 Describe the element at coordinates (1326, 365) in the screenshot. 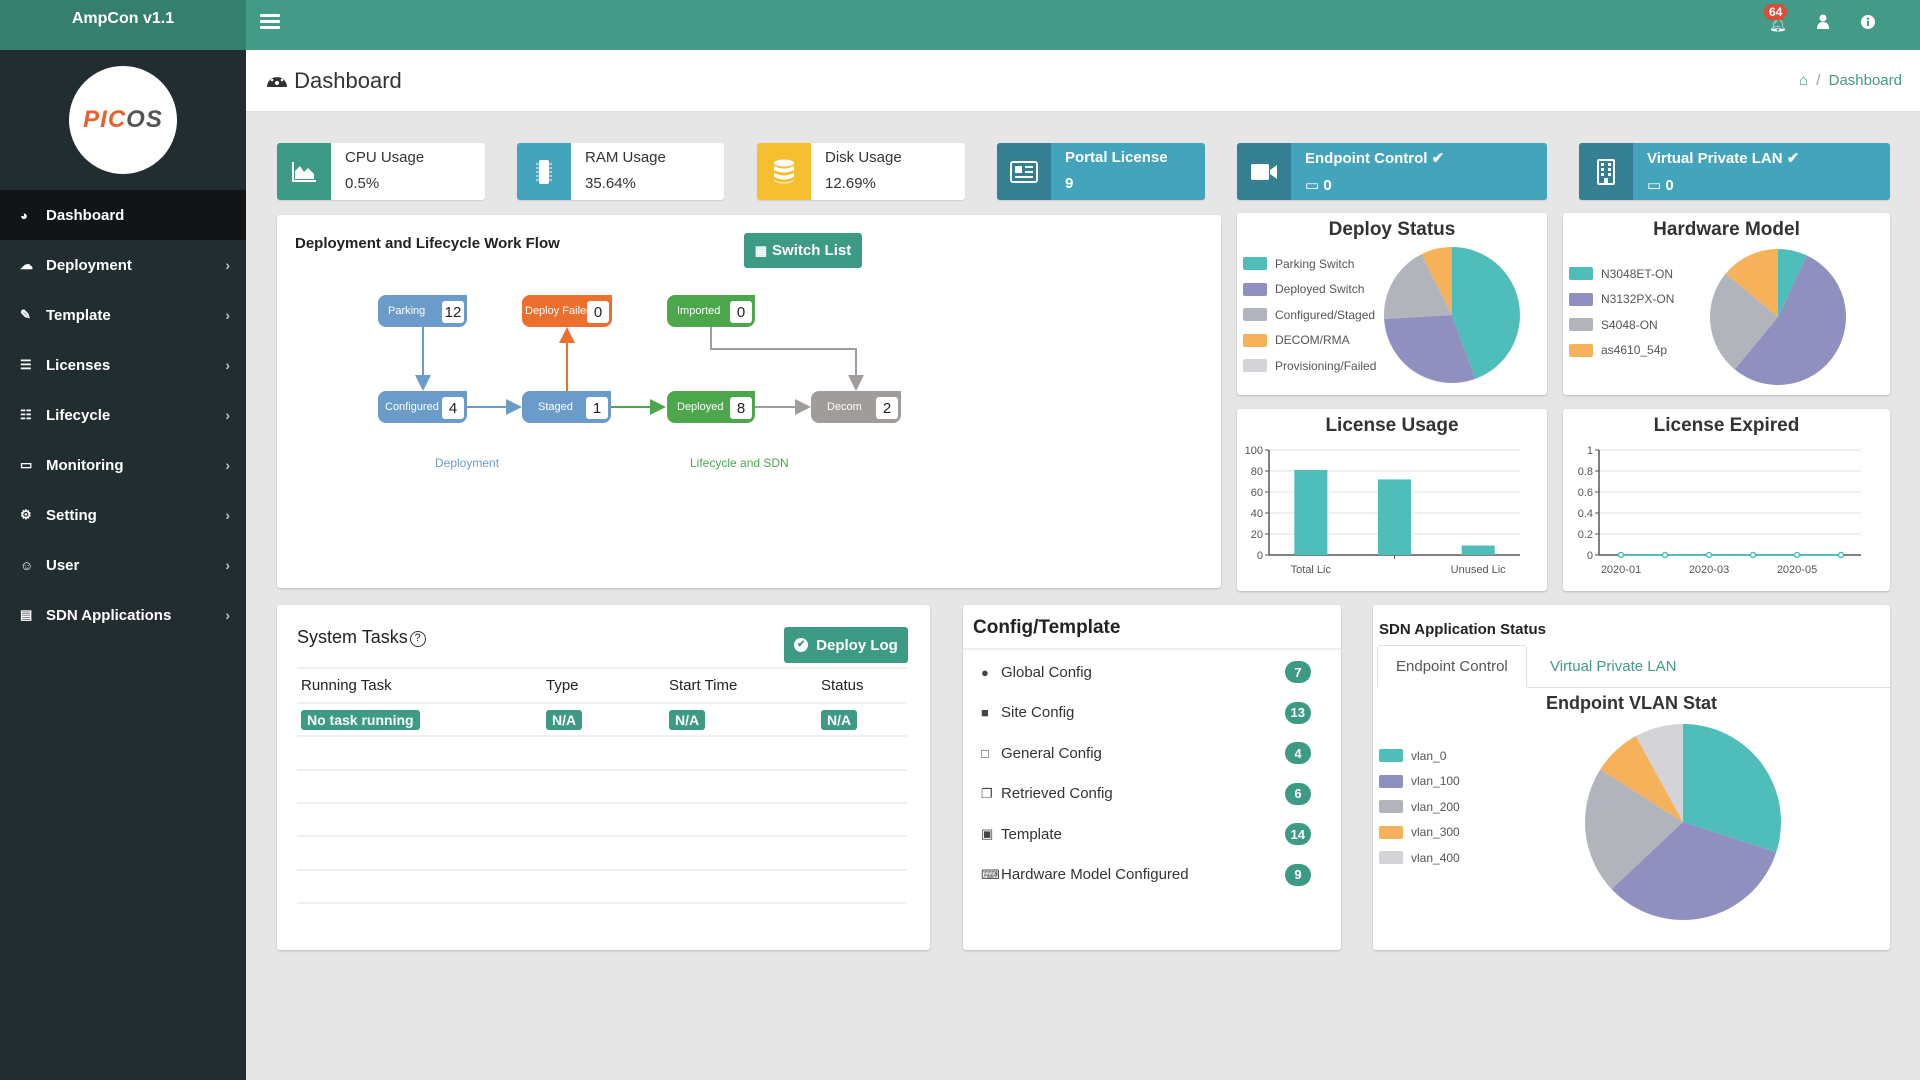

I see `legend-label: Provisioning/Failed` at that location.